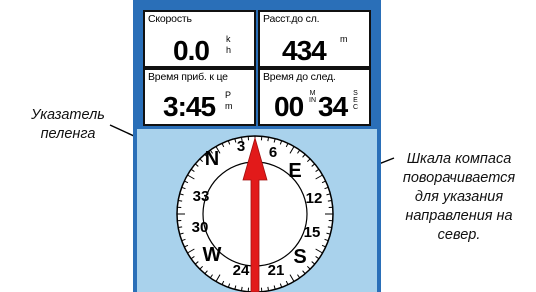 The image size is (536, 292). I want to click on field-unit-seconds: SEC, so click(355, 100).